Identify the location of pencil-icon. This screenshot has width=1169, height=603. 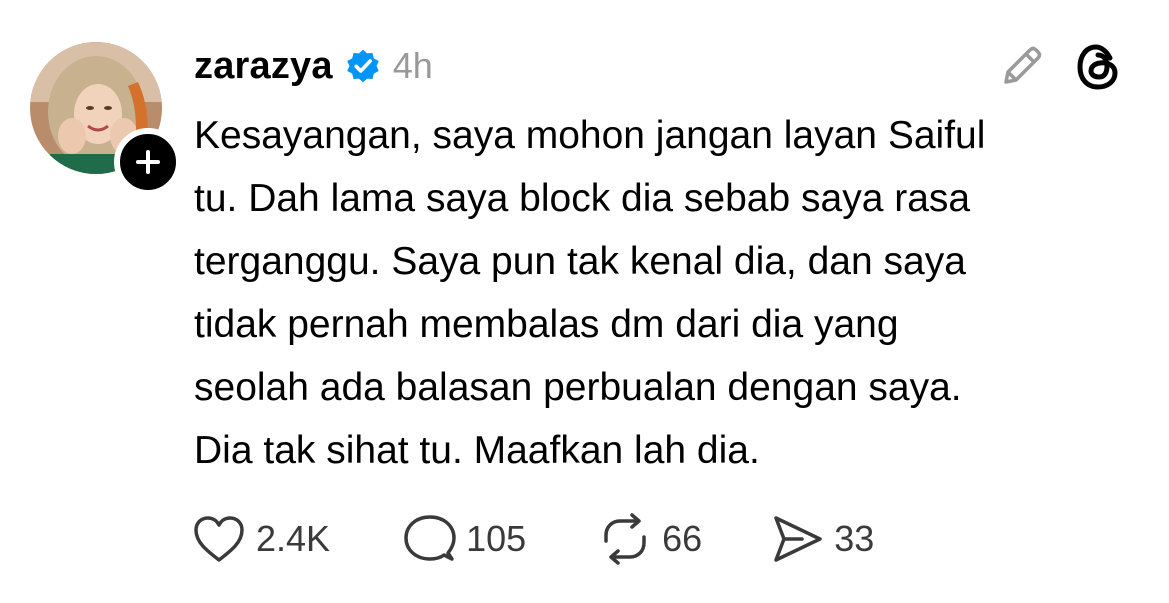
(1022, 66).